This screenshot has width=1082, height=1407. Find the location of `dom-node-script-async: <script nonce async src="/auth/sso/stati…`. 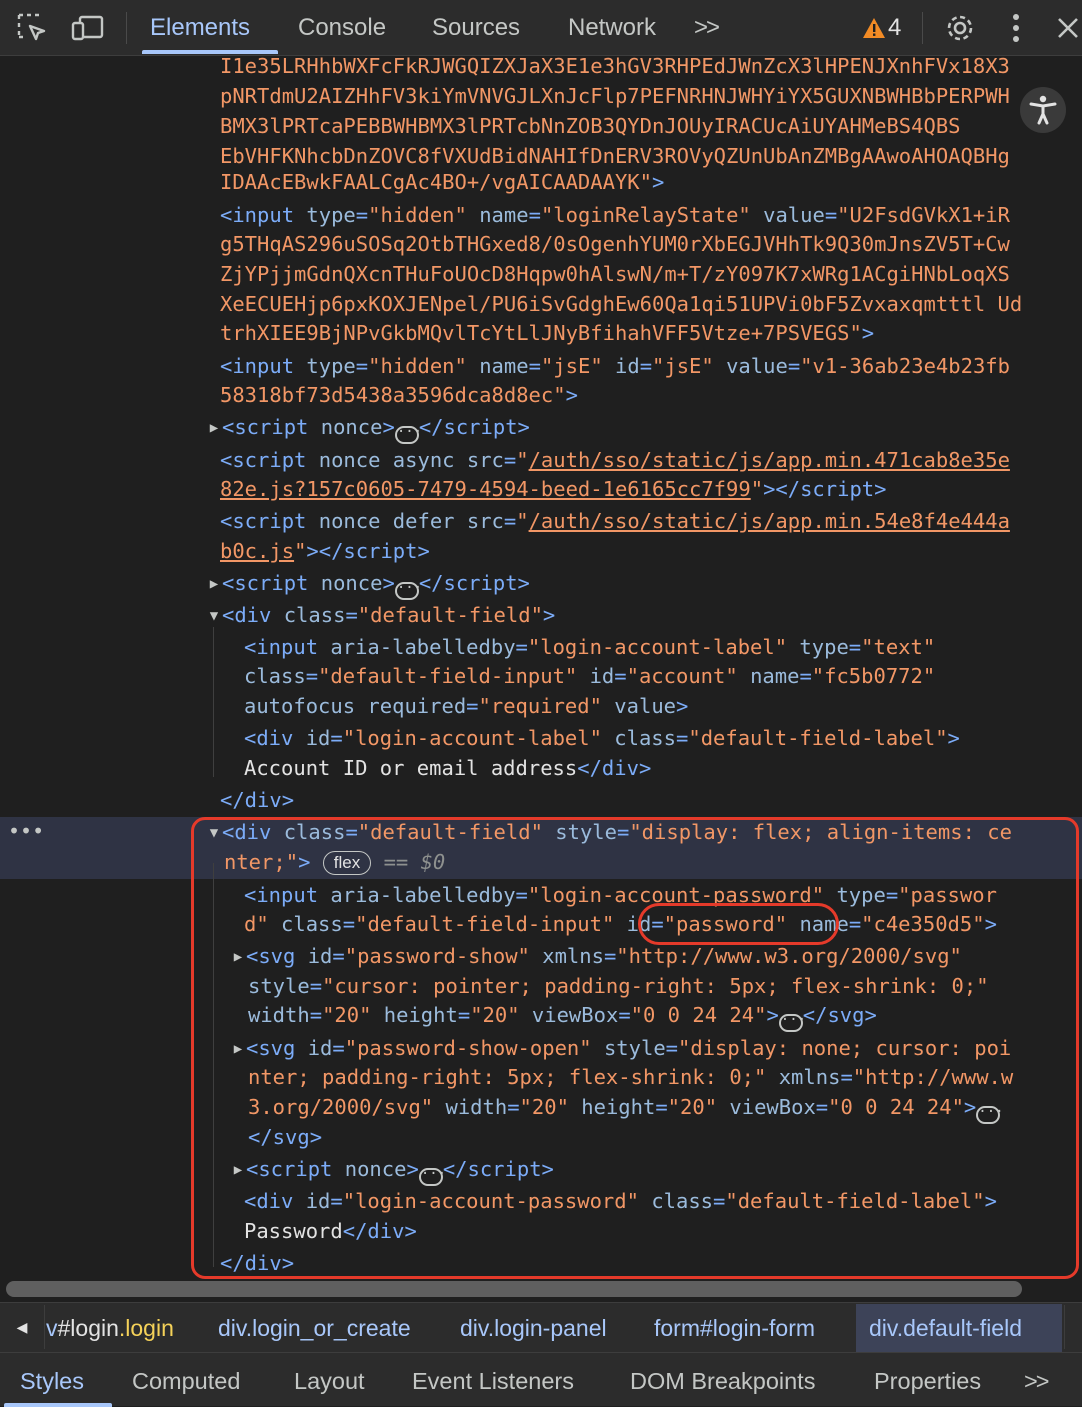

dom-node-script-async: <script nonce async src="/auth/sso/stati… is located at coordinates (541, 460).